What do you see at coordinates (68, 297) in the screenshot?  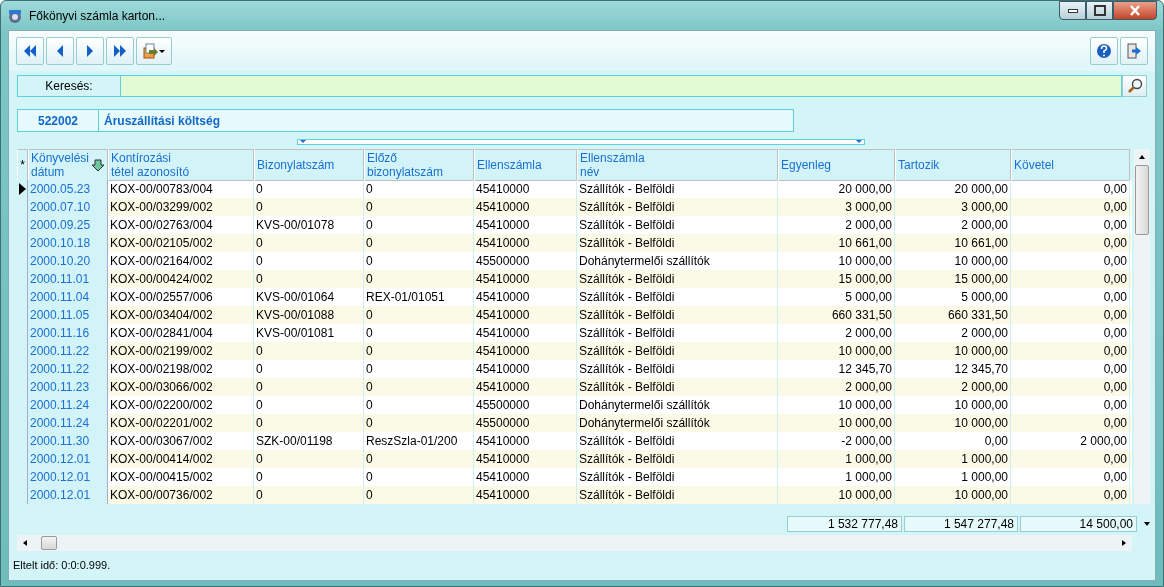 I see `table-cell: 2000.11.04` at bounding box center [68, 297].